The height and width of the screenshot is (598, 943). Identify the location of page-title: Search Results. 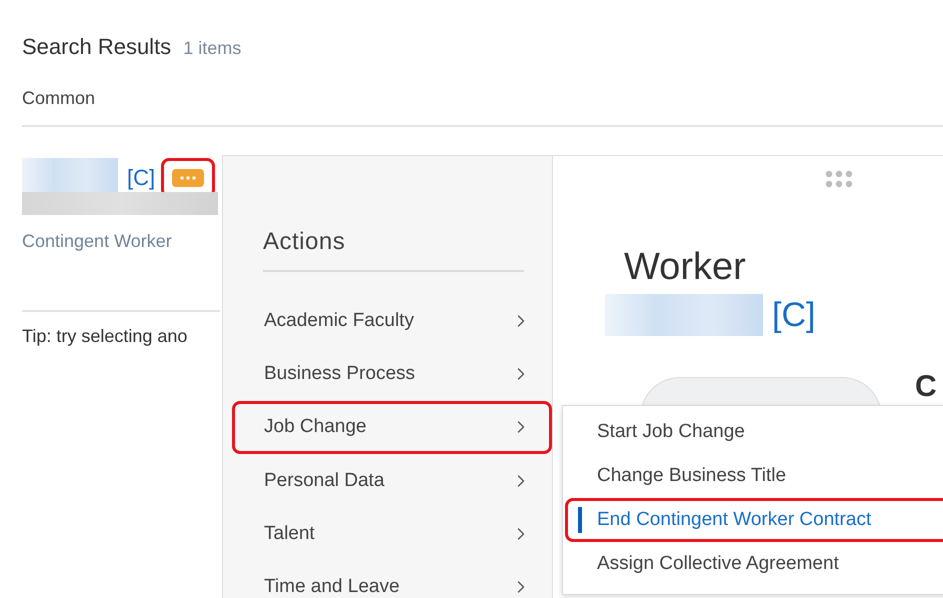
(97, 47).